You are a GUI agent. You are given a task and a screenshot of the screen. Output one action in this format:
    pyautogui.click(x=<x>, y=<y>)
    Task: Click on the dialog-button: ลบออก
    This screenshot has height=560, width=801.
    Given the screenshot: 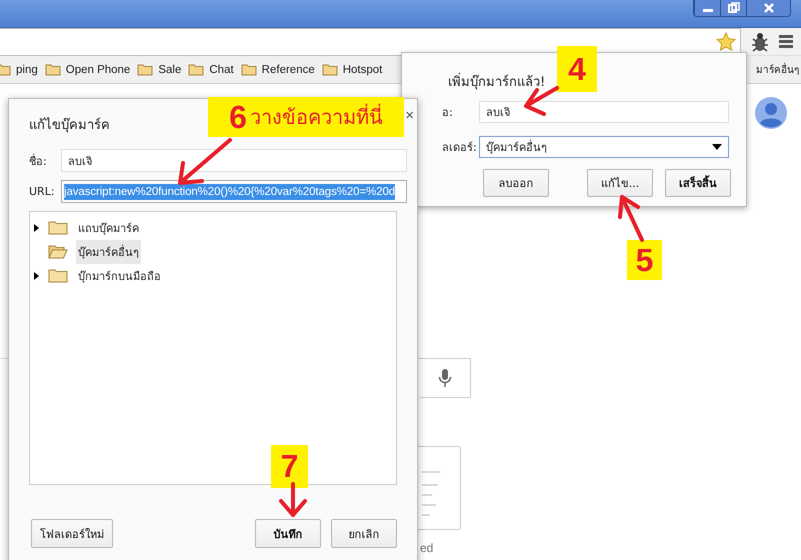 What is the action you would take?
    pyautogui.click(x=516, y=183)
    